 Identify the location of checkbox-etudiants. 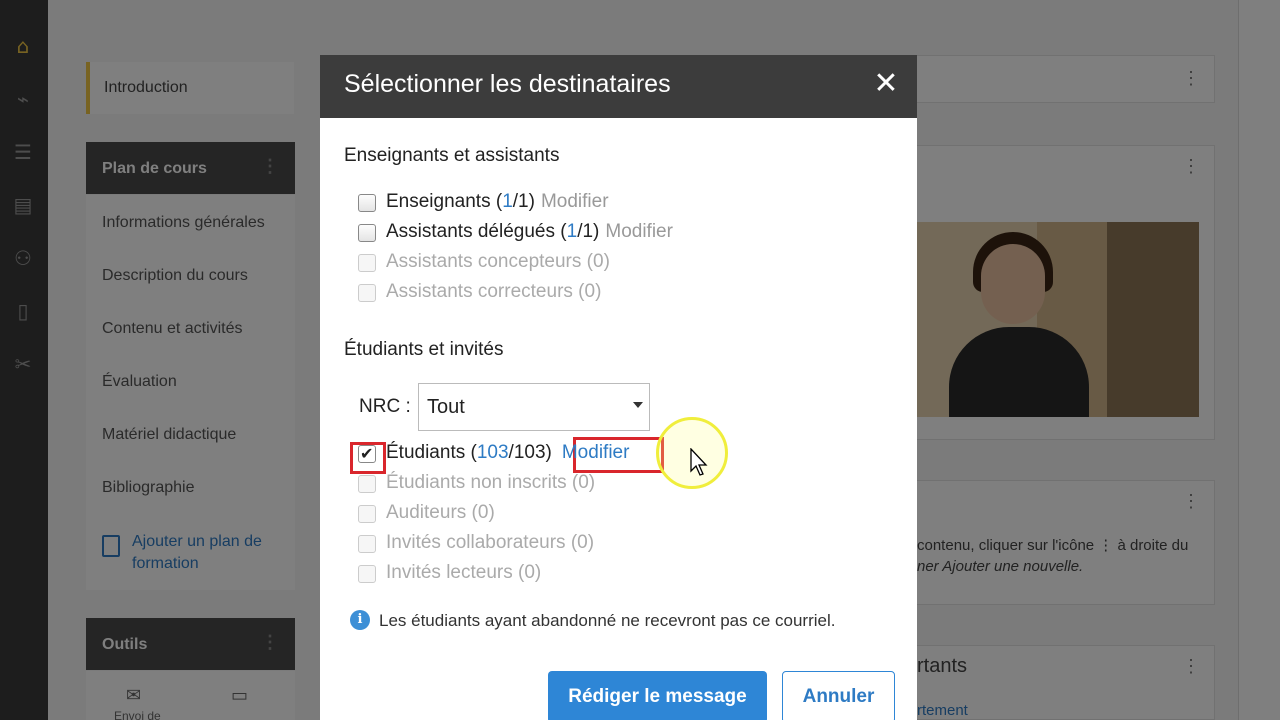
(367, 453).